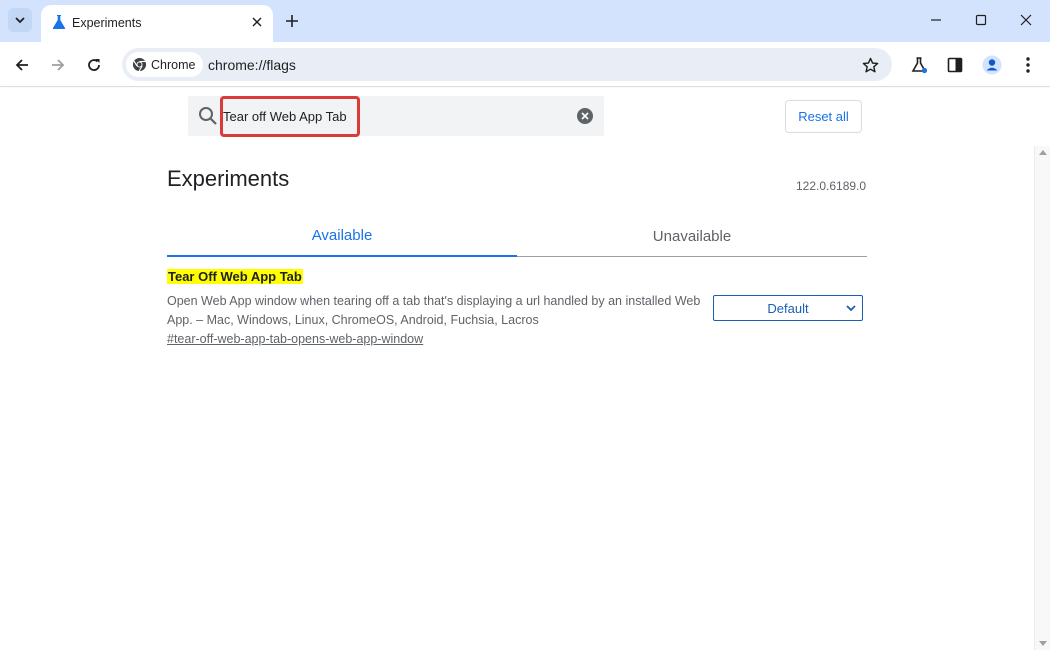 The image size is (1050, 650). I want to click on menu-button, so click(1028, 65).